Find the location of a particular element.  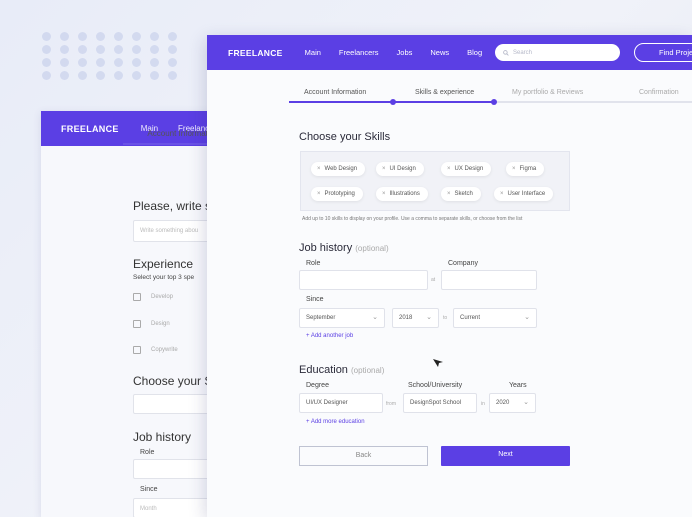

role-input is located at coordinates (363, 280).